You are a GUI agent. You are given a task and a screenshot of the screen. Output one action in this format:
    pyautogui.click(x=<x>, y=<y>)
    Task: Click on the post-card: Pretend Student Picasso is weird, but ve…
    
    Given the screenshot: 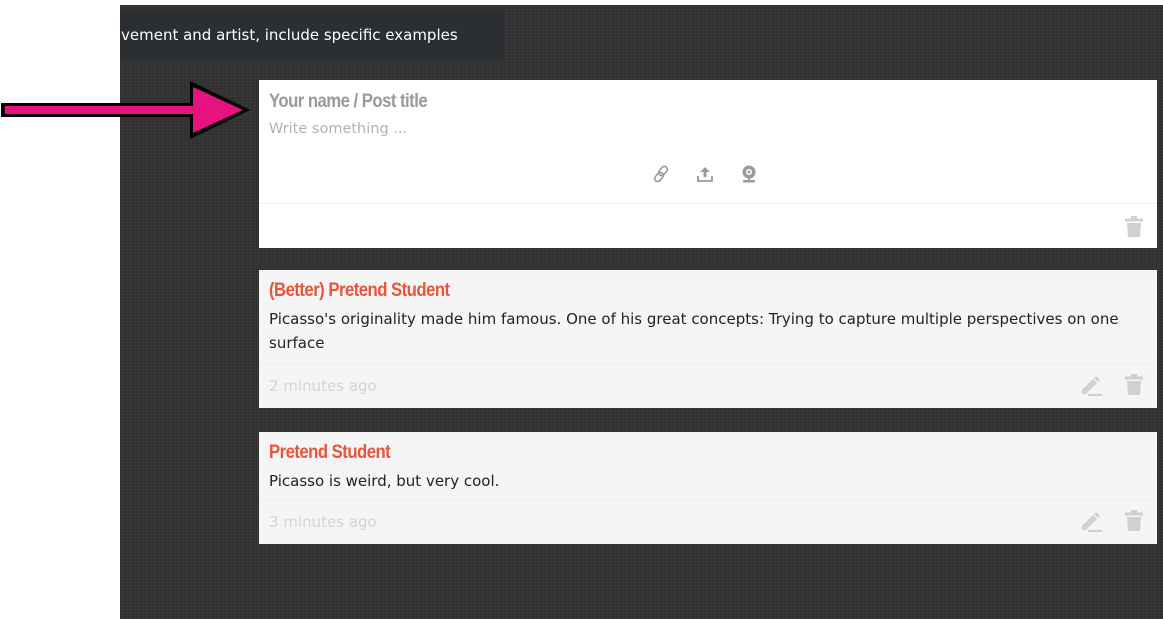 What is the action you would take?
    pyautogui.click(x=708, y=488)
    